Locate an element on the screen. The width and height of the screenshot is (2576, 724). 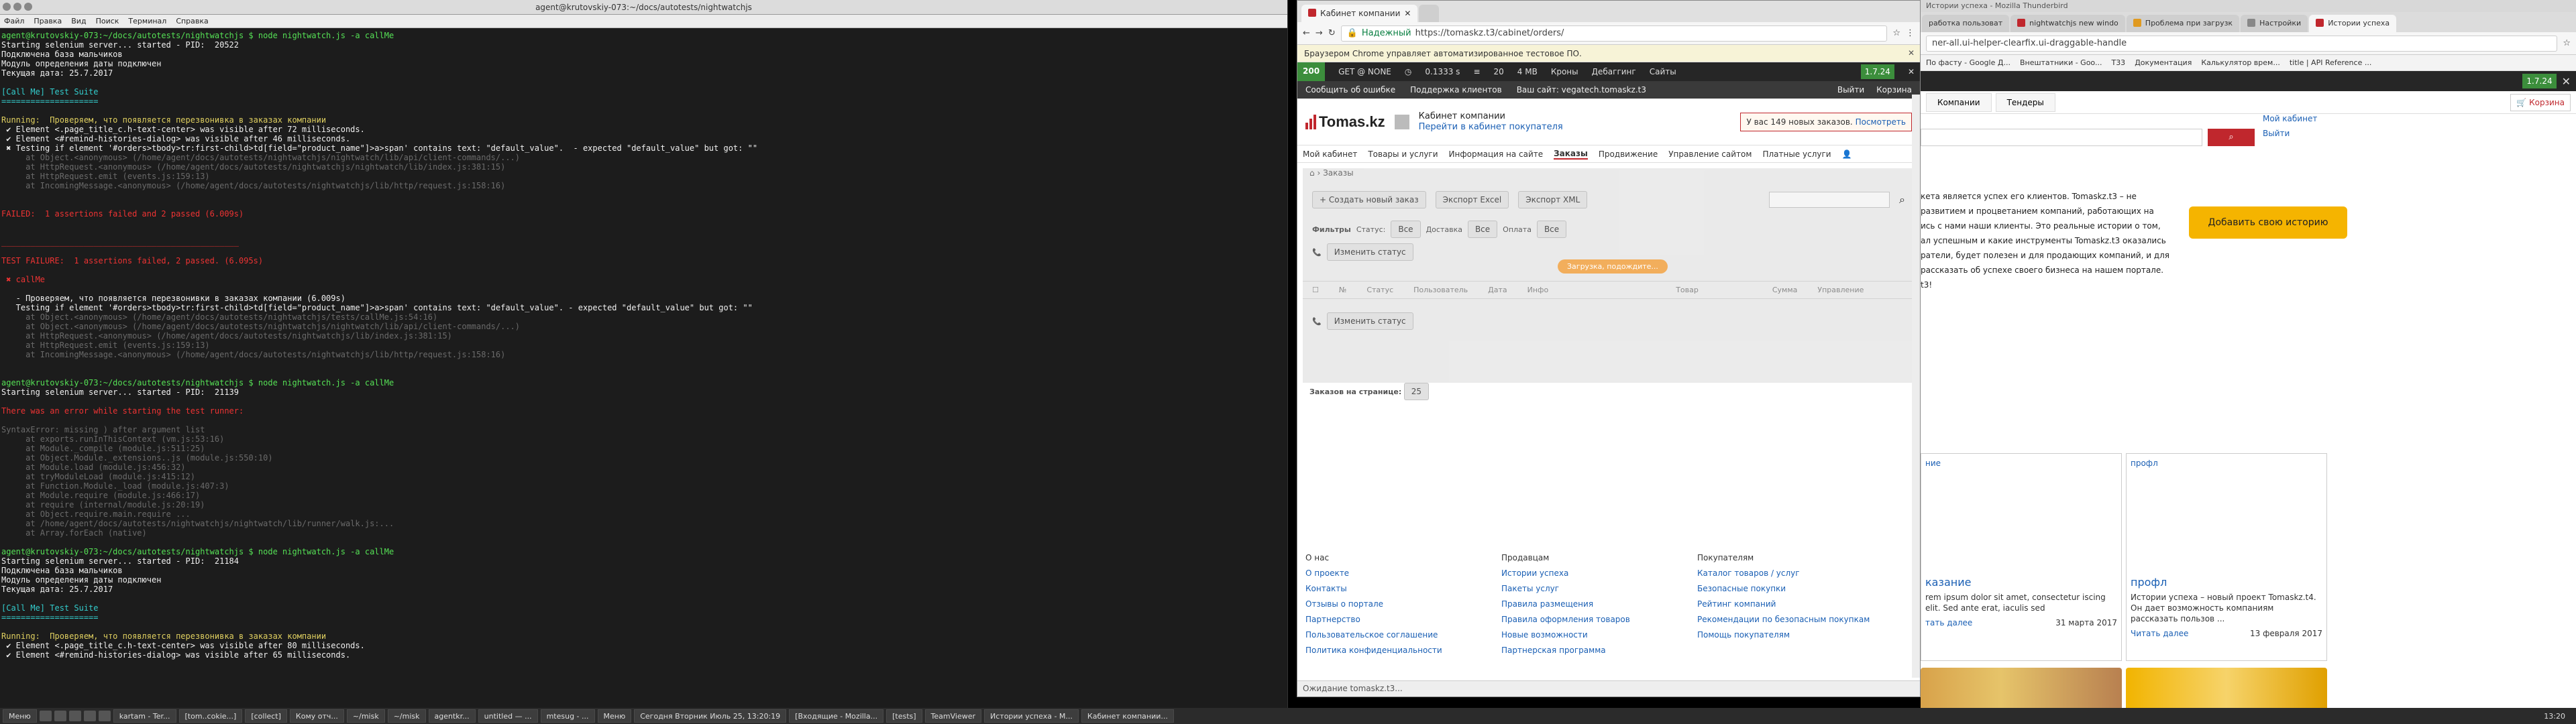
support-link: Поддержка клиентов is located at coordinates (1456, 90).